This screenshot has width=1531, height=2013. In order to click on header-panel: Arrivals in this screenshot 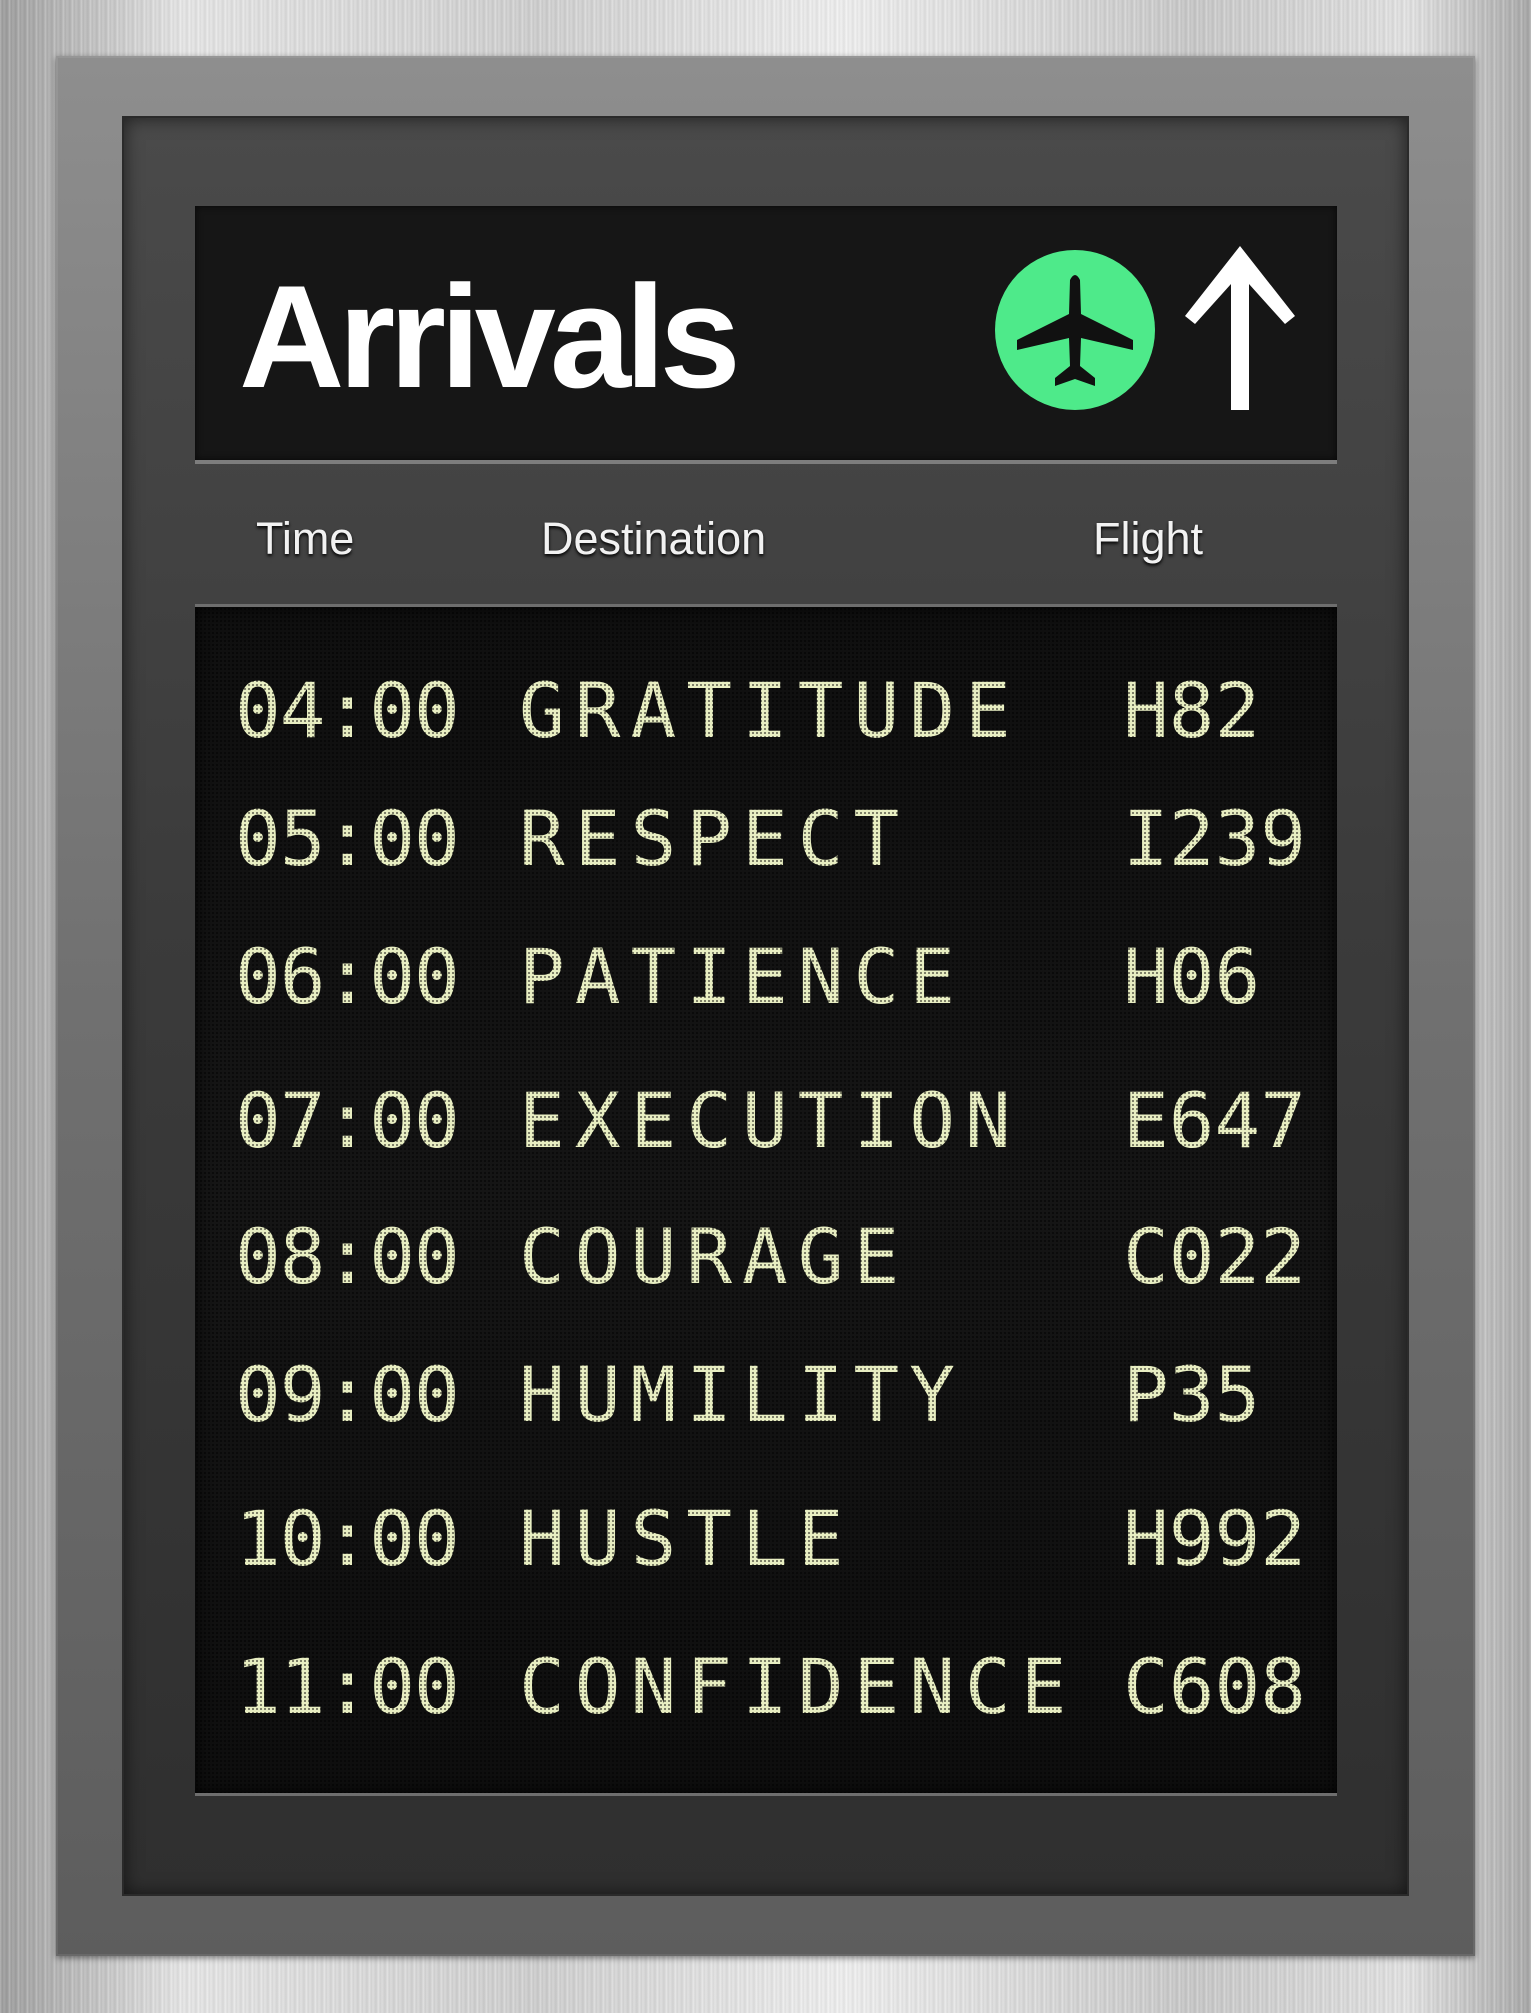, I will do `click(766, 335)`.